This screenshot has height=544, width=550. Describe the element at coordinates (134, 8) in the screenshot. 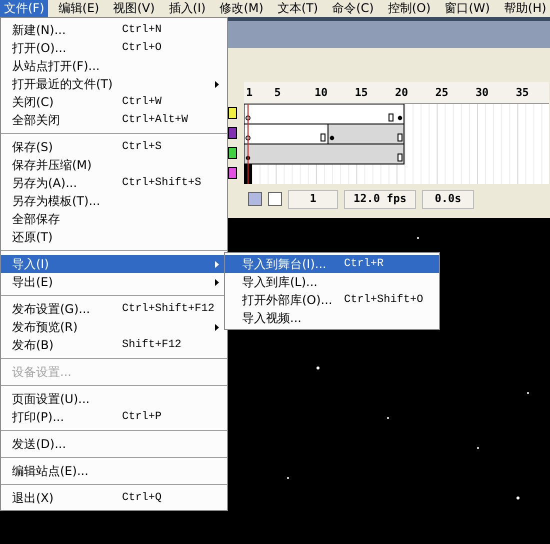

I see `menu-bar-item: 视图(V)` at that location.